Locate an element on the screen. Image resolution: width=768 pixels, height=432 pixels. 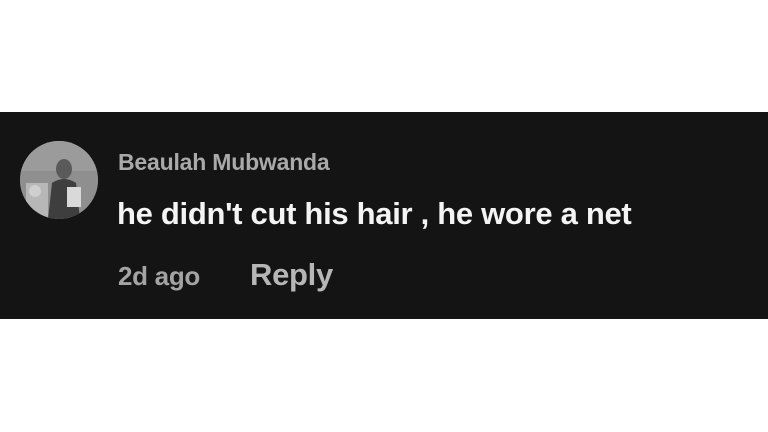
comment-author: Beaulah Mubwanda is located at coordinates (224, 162).